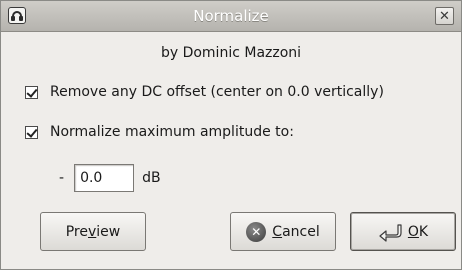 The width and height of the screenshot is (462, 270). I want to click on amplitude-sign: -, so click(62, 178).